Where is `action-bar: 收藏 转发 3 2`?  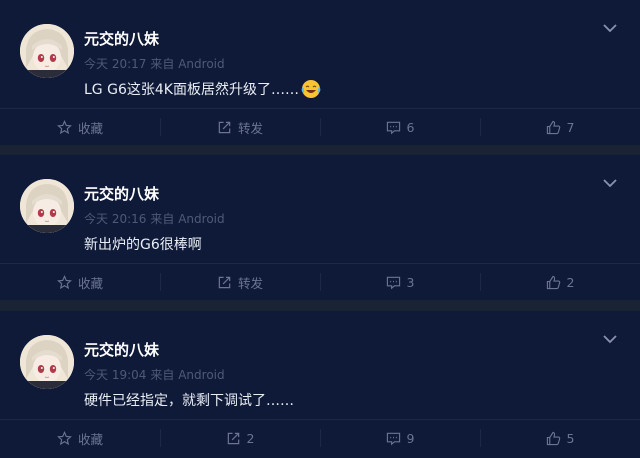 action-bar: 收藏 转发 3 2 is located at coordinates (320, 282).